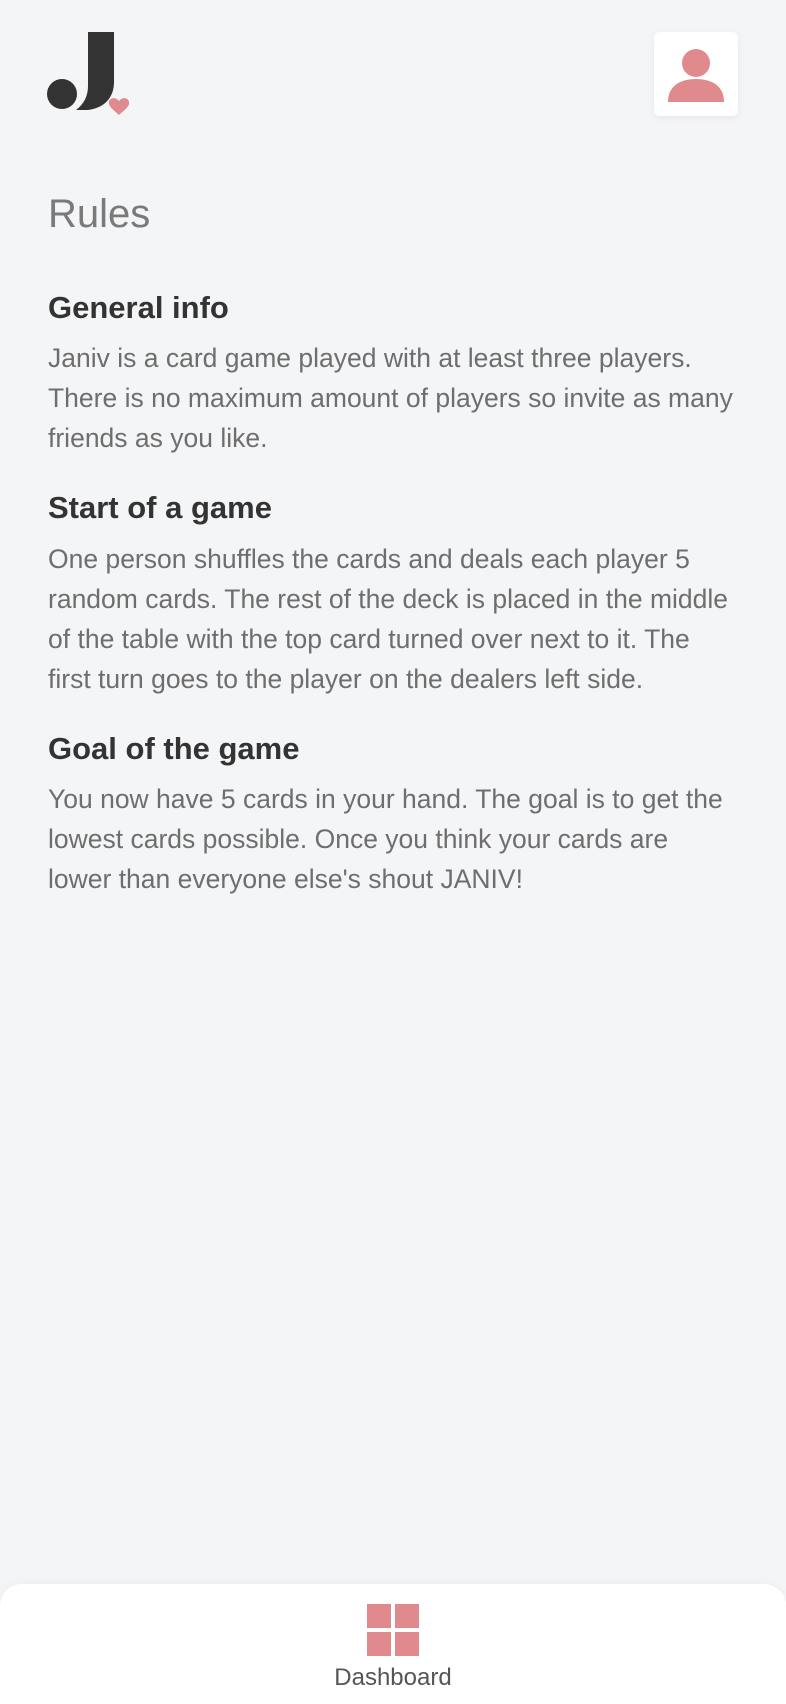 The height and width of the screenshot is (1704, 786). Describe the element at coordinates (174, 748) in the screenshot. I see `section-heading: Goal of the game` at that location.